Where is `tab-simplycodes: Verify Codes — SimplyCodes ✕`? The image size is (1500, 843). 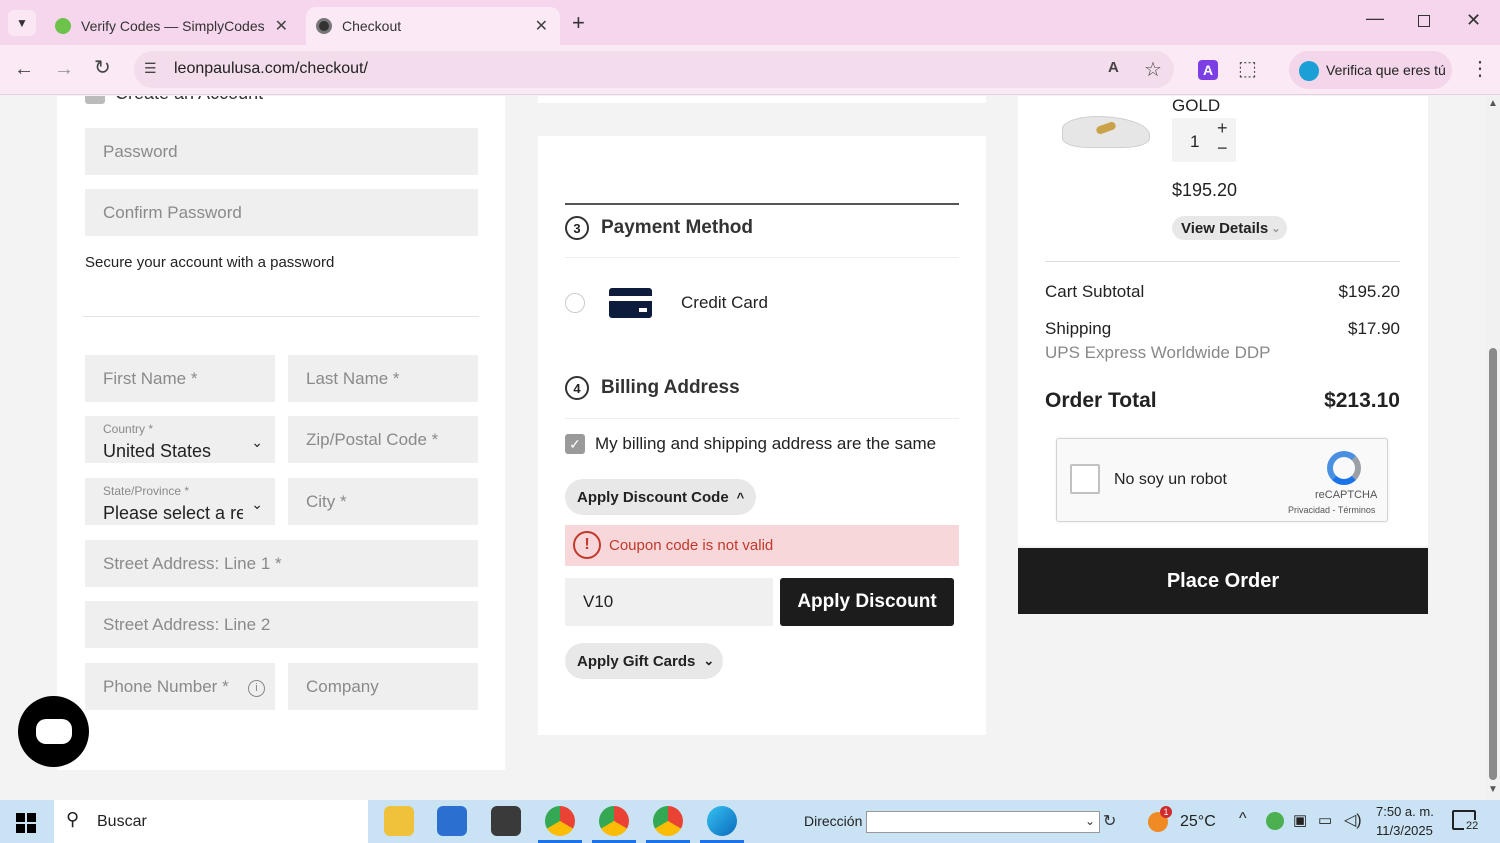
tab-simplycodes: Verify Codes — SimplyCodes ✕ is located at coordinates (172, 26).